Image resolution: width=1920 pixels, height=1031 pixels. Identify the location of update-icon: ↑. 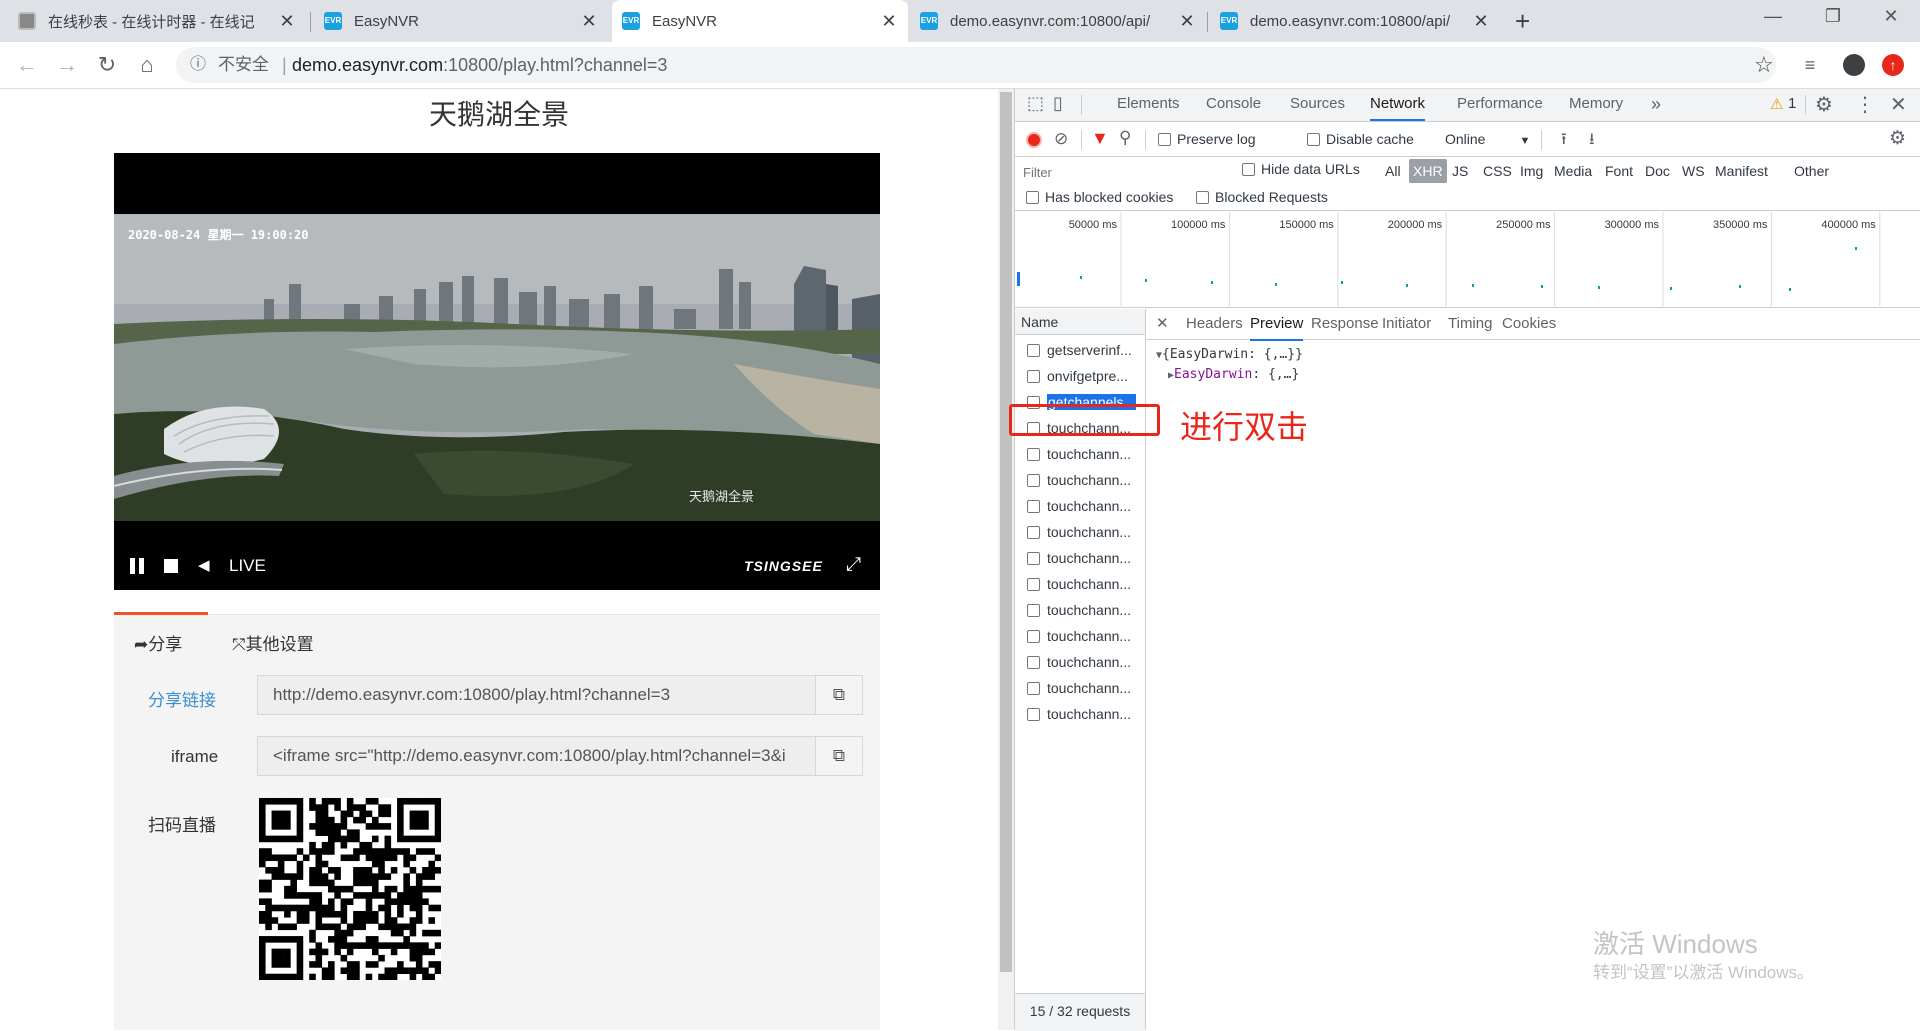
(1893, 65).